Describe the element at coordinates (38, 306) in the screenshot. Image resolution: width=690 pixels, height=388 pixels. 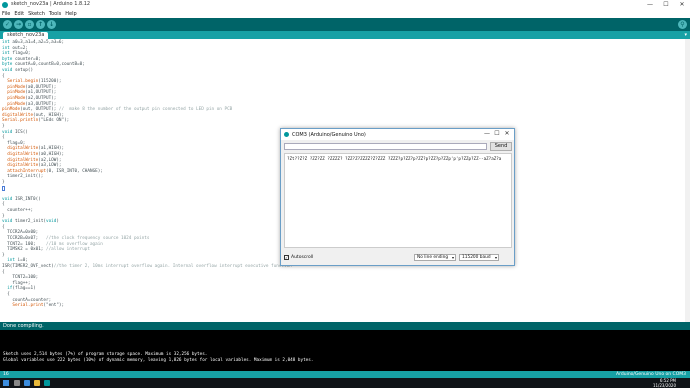
I see `code-line: Serial.print("ent");` at that location.